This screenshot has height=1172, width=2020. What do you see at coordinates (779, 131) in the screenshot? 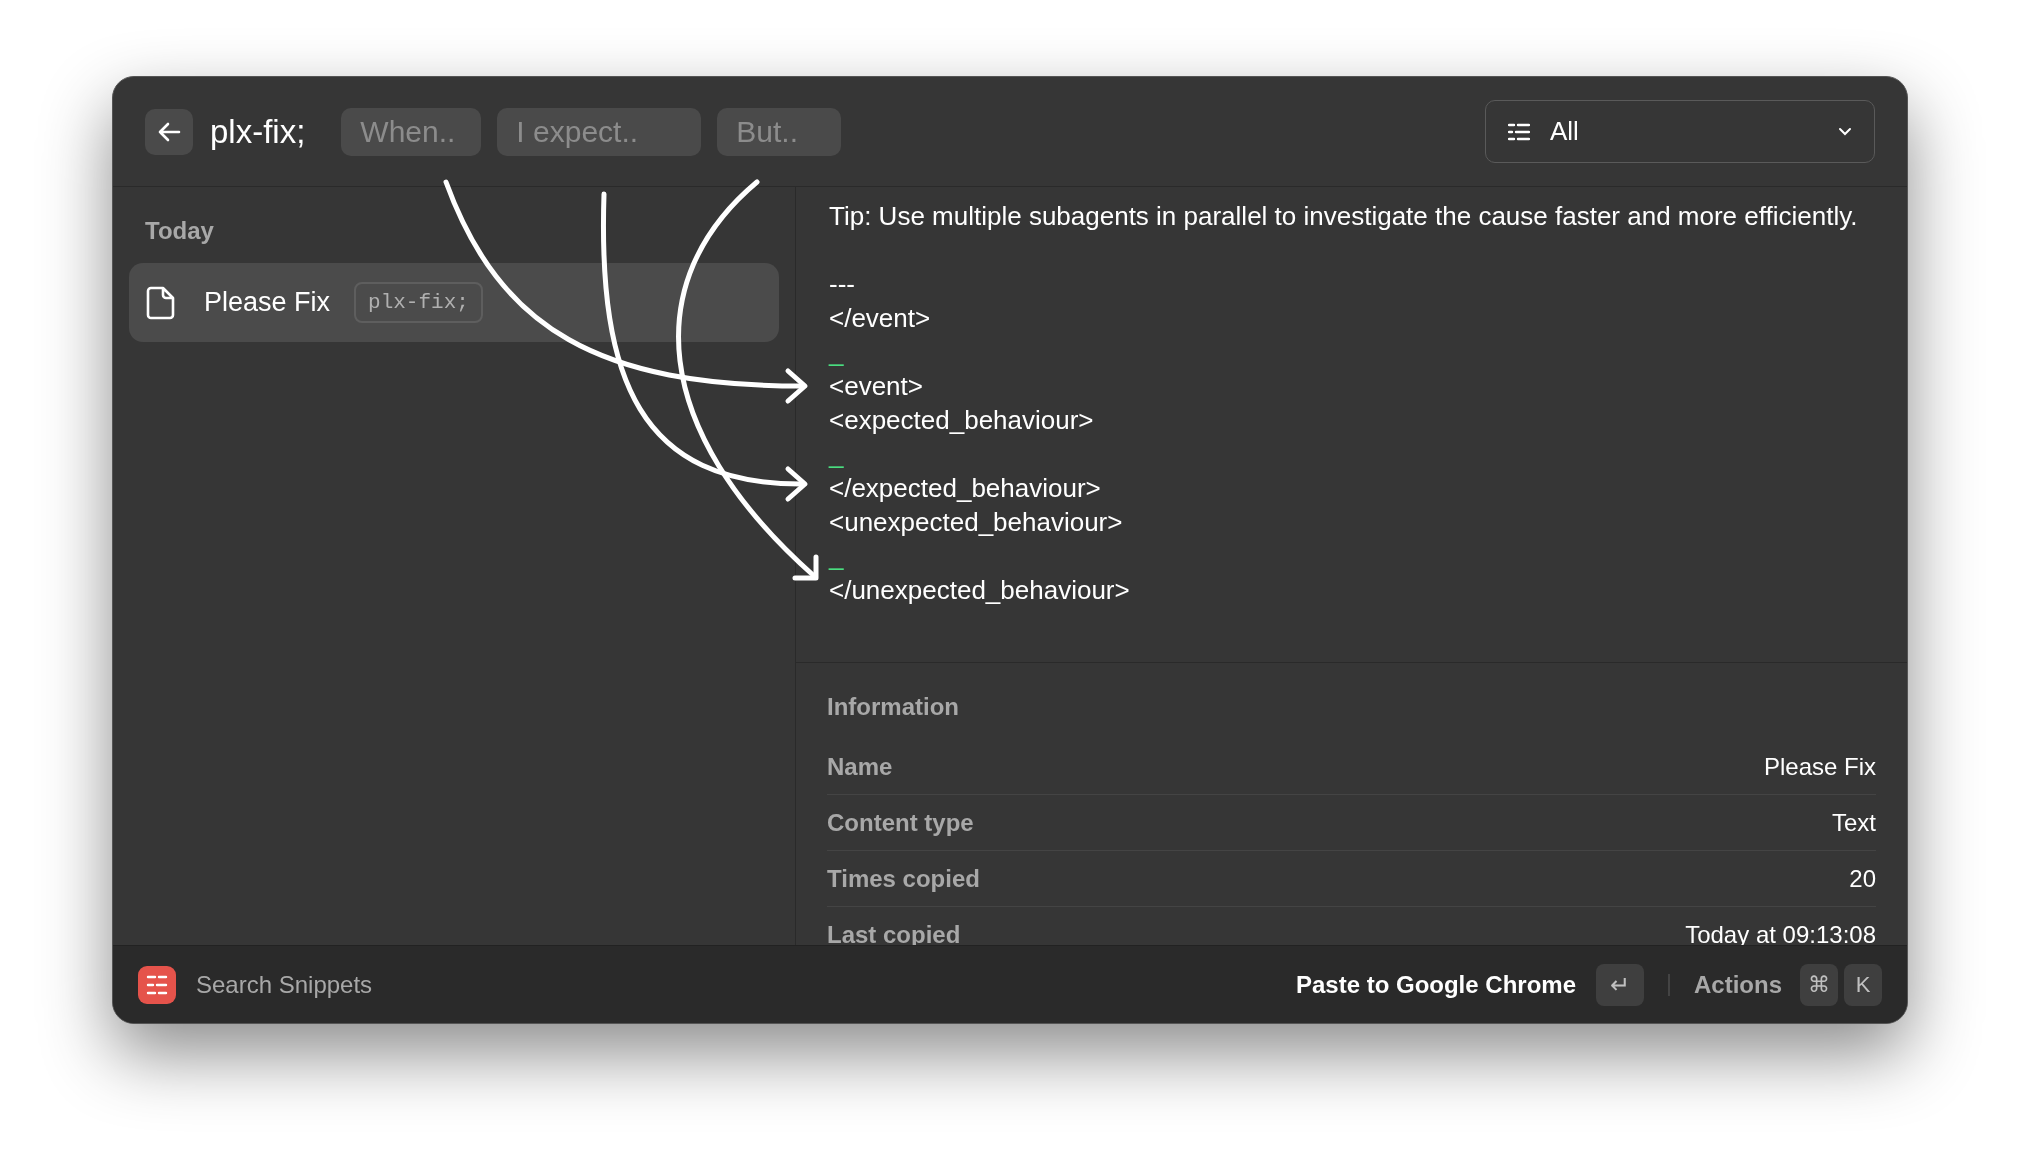
I see `argument-field: But..` at bounding box center [779, 131].